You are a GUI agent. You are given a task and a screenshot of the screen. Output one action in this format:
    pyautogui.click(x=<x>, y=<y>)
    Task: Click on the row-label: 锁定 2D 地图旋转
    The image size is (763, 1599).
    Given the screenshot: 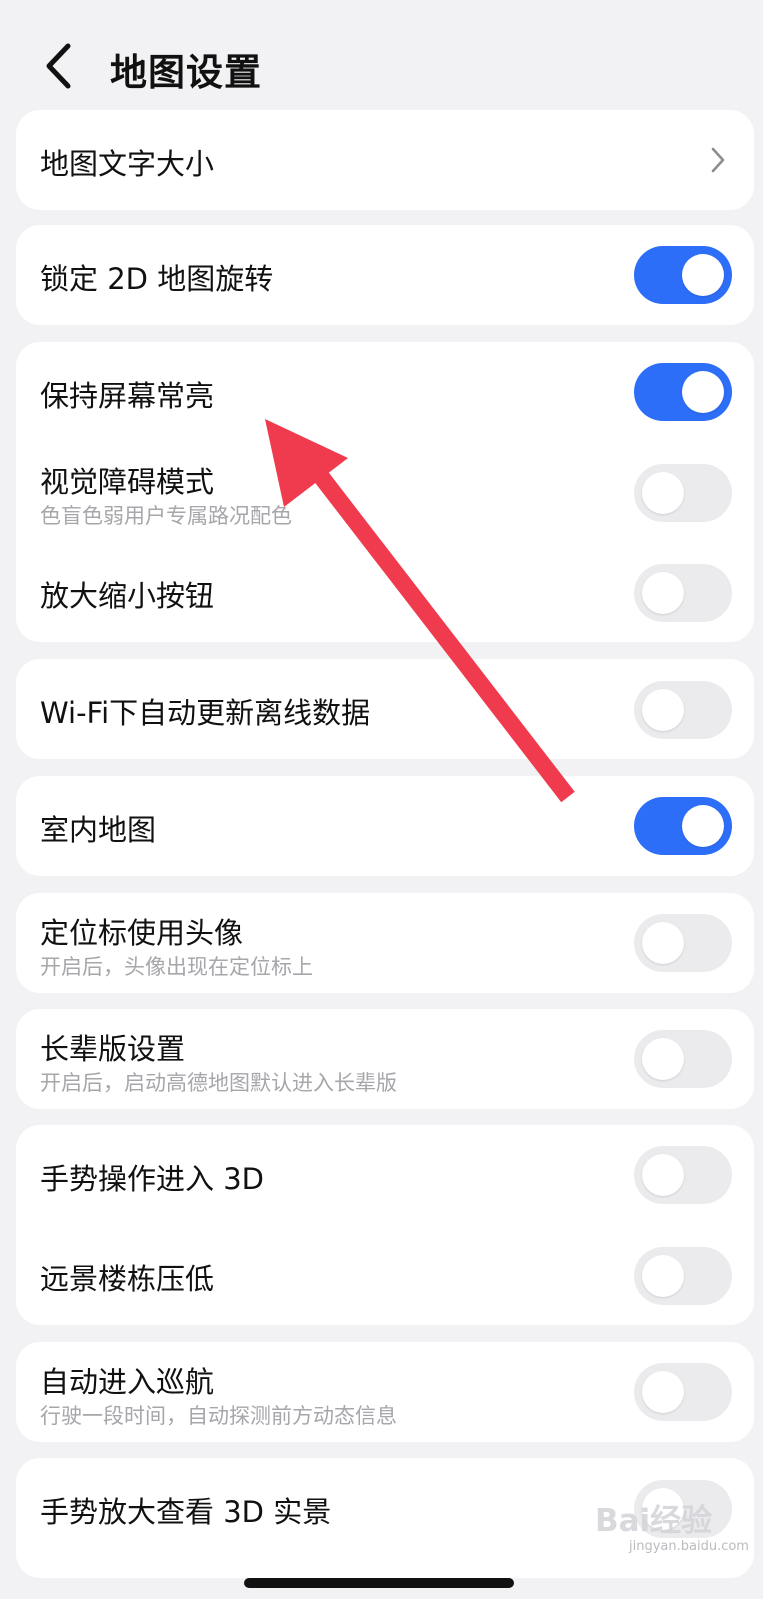 What is the action you would take?
    pyautogui.click(x=157, y=279)
    